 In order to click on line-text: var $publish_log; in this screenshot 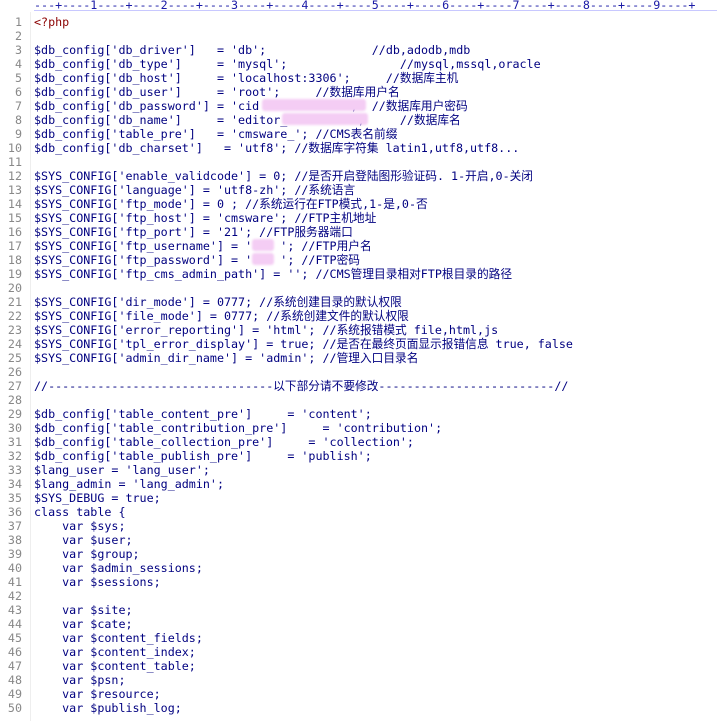, I will do `click(108, 708)`.